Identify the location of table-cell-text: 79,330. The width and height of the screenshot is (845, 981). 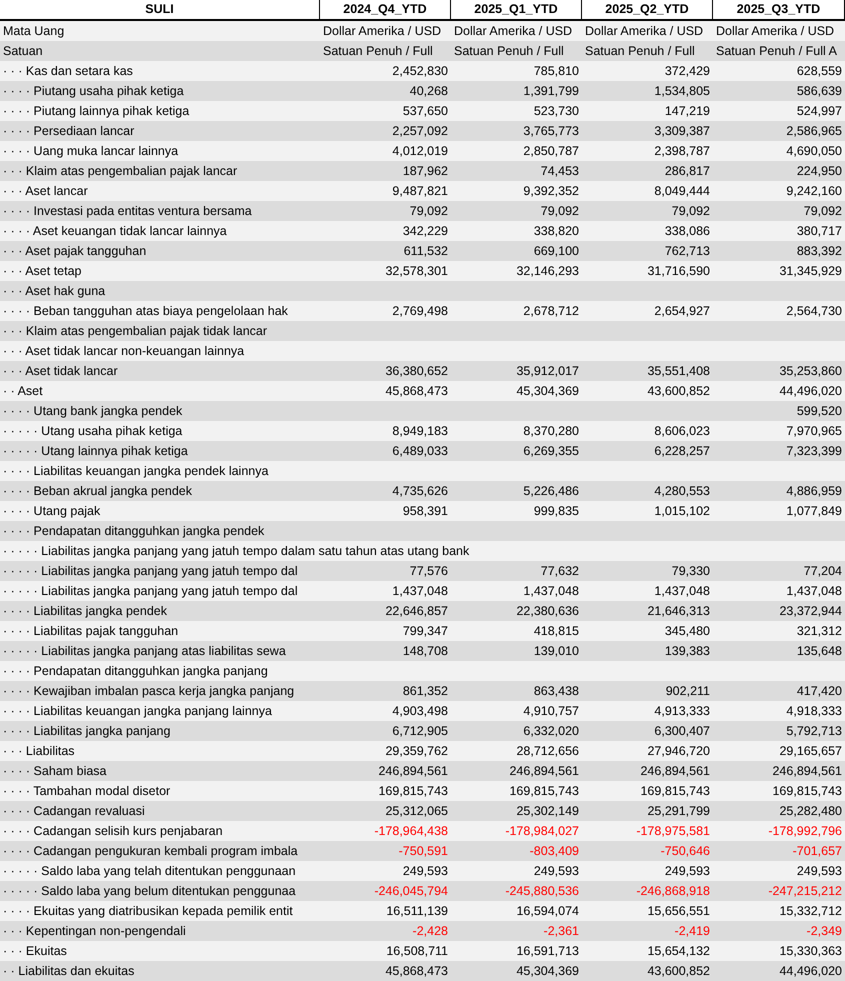
(691, 571).